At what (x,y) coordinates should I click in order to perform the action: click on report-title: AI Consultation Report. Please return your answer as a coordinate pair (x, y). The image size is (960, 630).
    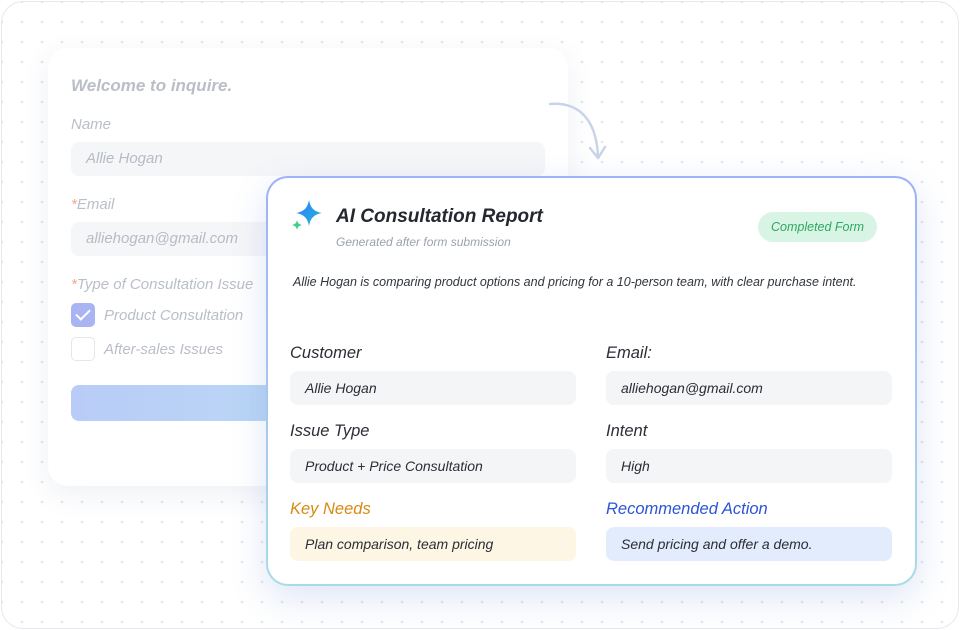
    Looking at the image, I should click on (439, 216).